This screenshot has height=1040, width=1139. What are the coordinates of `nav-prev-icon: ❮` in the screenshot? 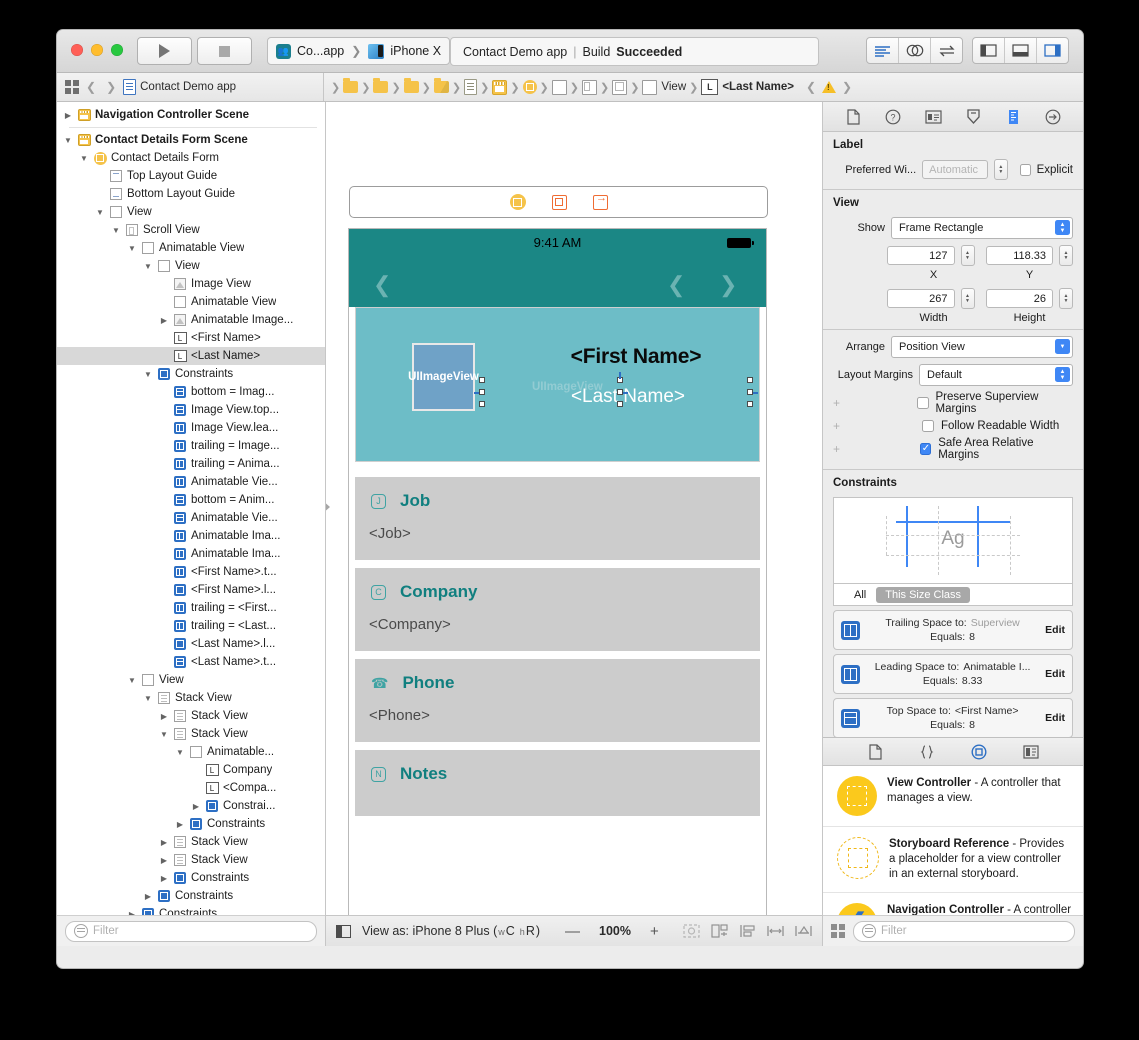 It's located at (676, 285).